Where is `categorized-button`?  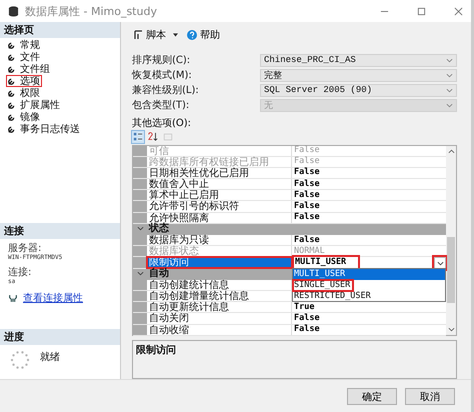 categorized-button is located at coordinates (138, 136).